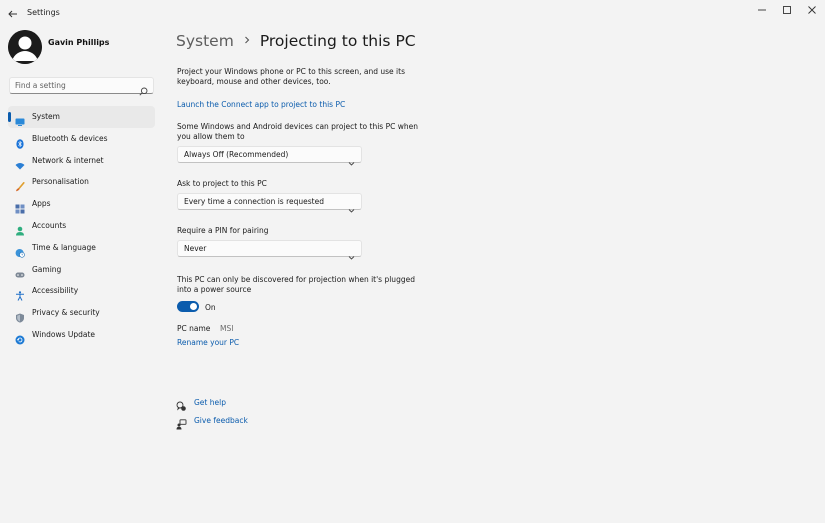 The image size is (825, 523). Describe the element at coordinates (43, 12) in the screenshot. I see `window-title: Settings` at that location.